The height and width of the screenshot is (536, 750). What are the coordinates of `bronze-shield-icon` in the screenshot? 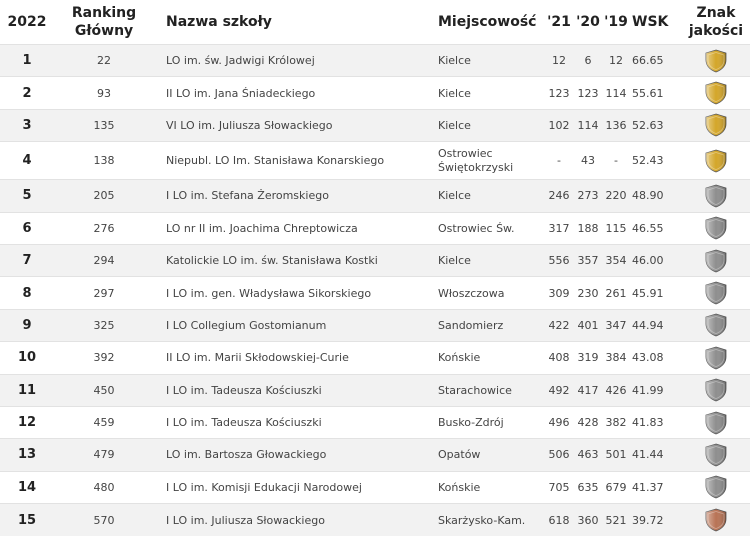 It's located at (716, 520).